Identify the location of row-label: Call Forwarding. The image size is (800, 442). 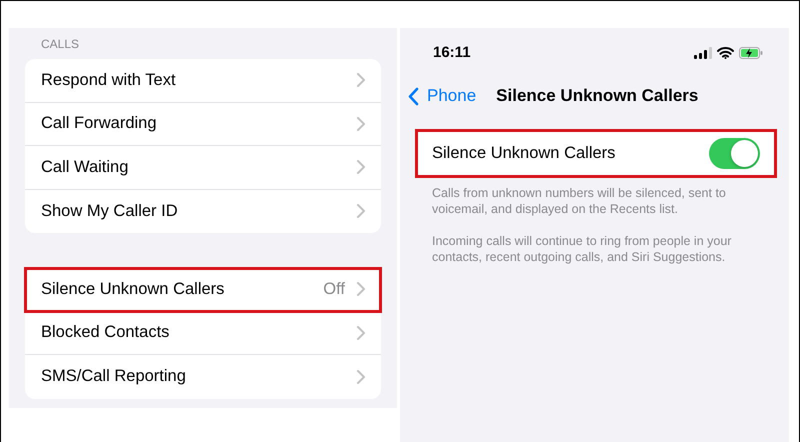
(99, 124).